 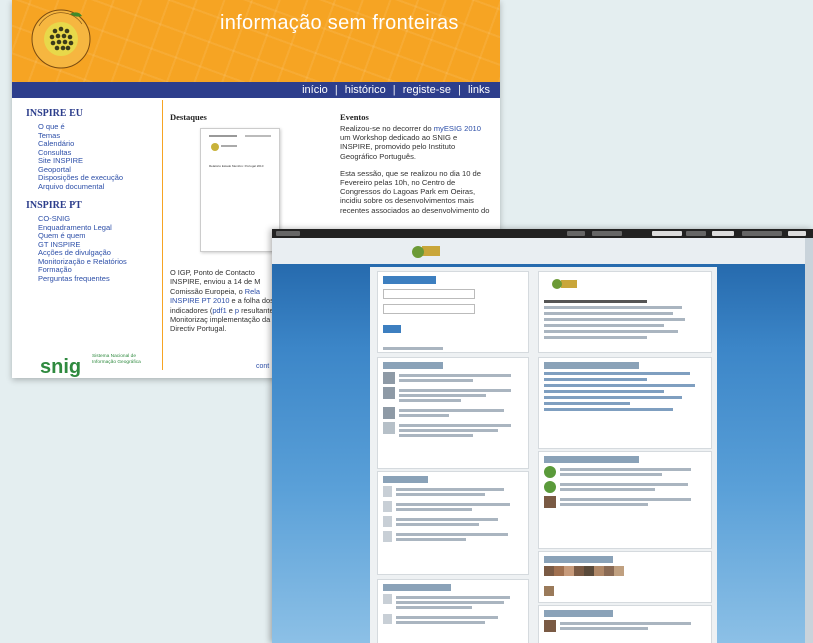 What do you see at coordinates (365, 90) in the screenshot?
I see `nav-historico: histórico` at bounding box center [365, 90].